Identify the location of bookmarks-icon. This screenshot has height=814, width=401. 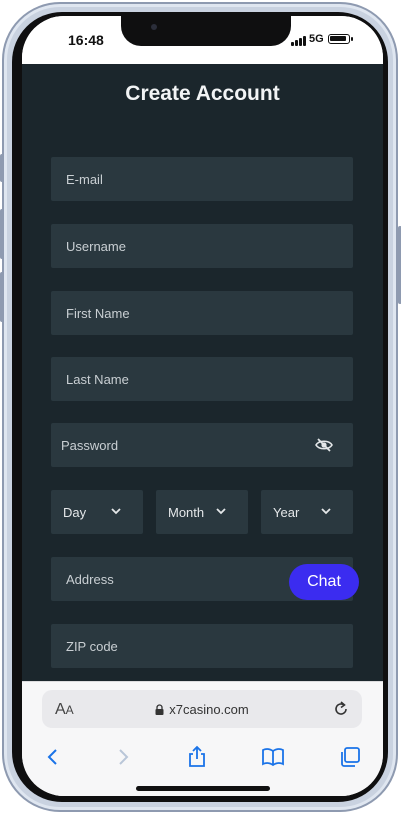
(273, 757).